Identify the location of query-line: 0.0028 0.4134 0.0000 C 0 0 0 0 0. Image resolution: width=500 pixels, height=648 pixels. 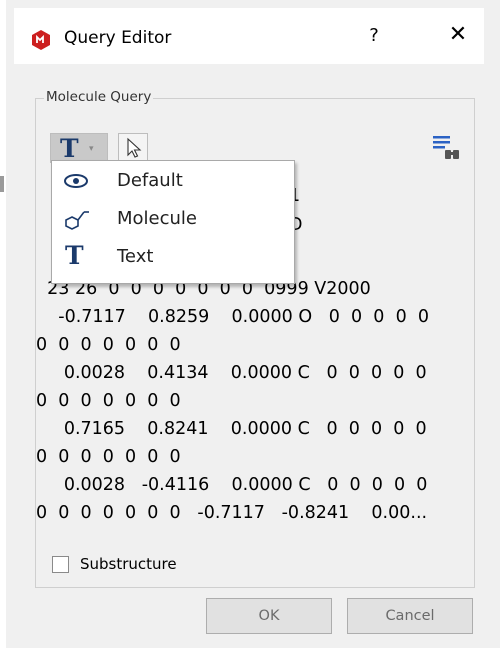
(231, 373).